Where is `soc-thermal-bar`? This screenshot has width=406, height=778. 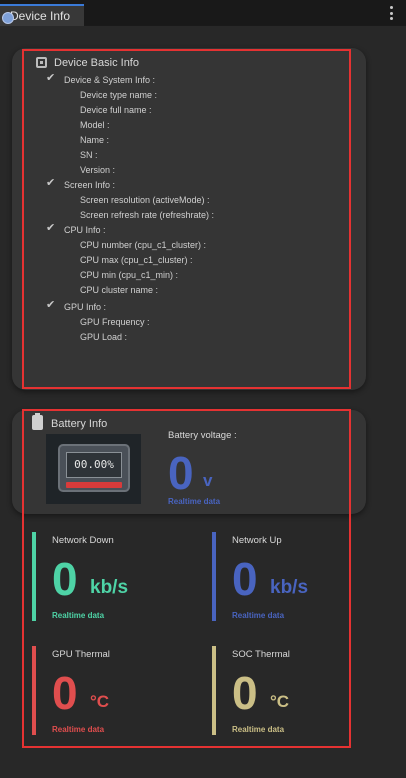 soc-thermal-bar is located at coordinates (214, 690).